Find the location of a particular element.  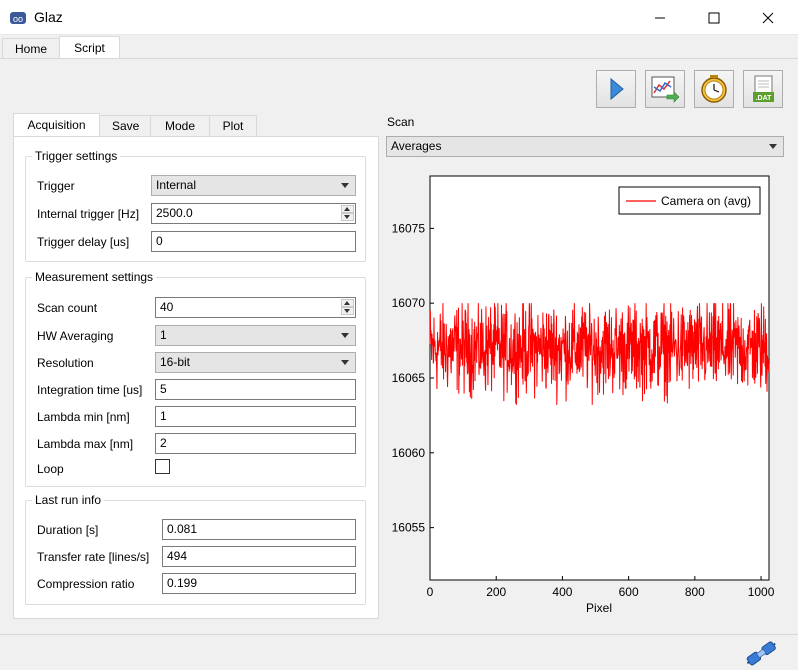

lambda-max-value: 2 is located at coordinates (163, 443).